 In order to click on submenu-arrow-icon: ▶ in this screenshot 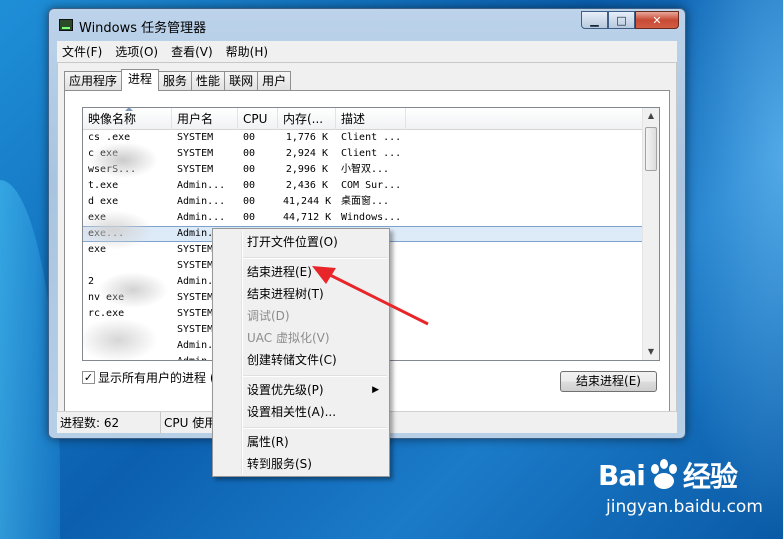, I will do `click(375, 390)`.